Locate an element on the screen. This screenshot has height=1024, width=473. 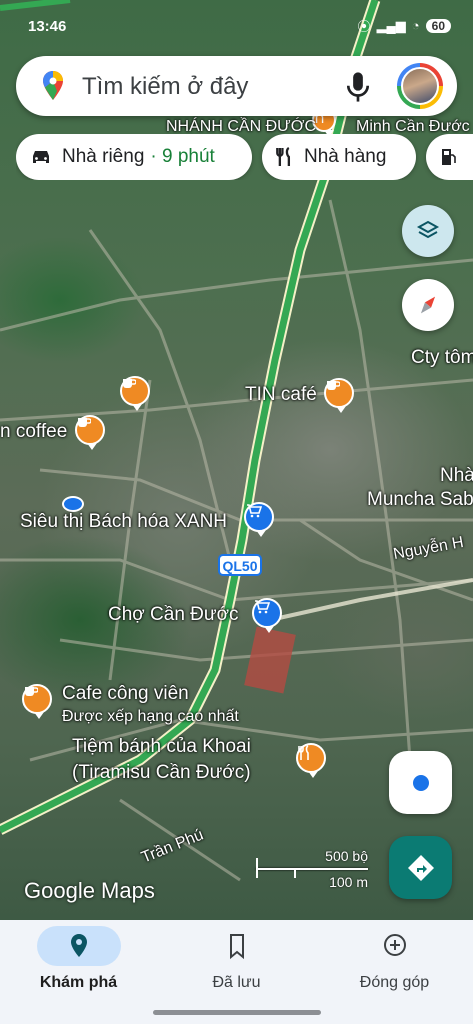
chip-restaurants: Nhà hàng is located at coordinates (339, 157).